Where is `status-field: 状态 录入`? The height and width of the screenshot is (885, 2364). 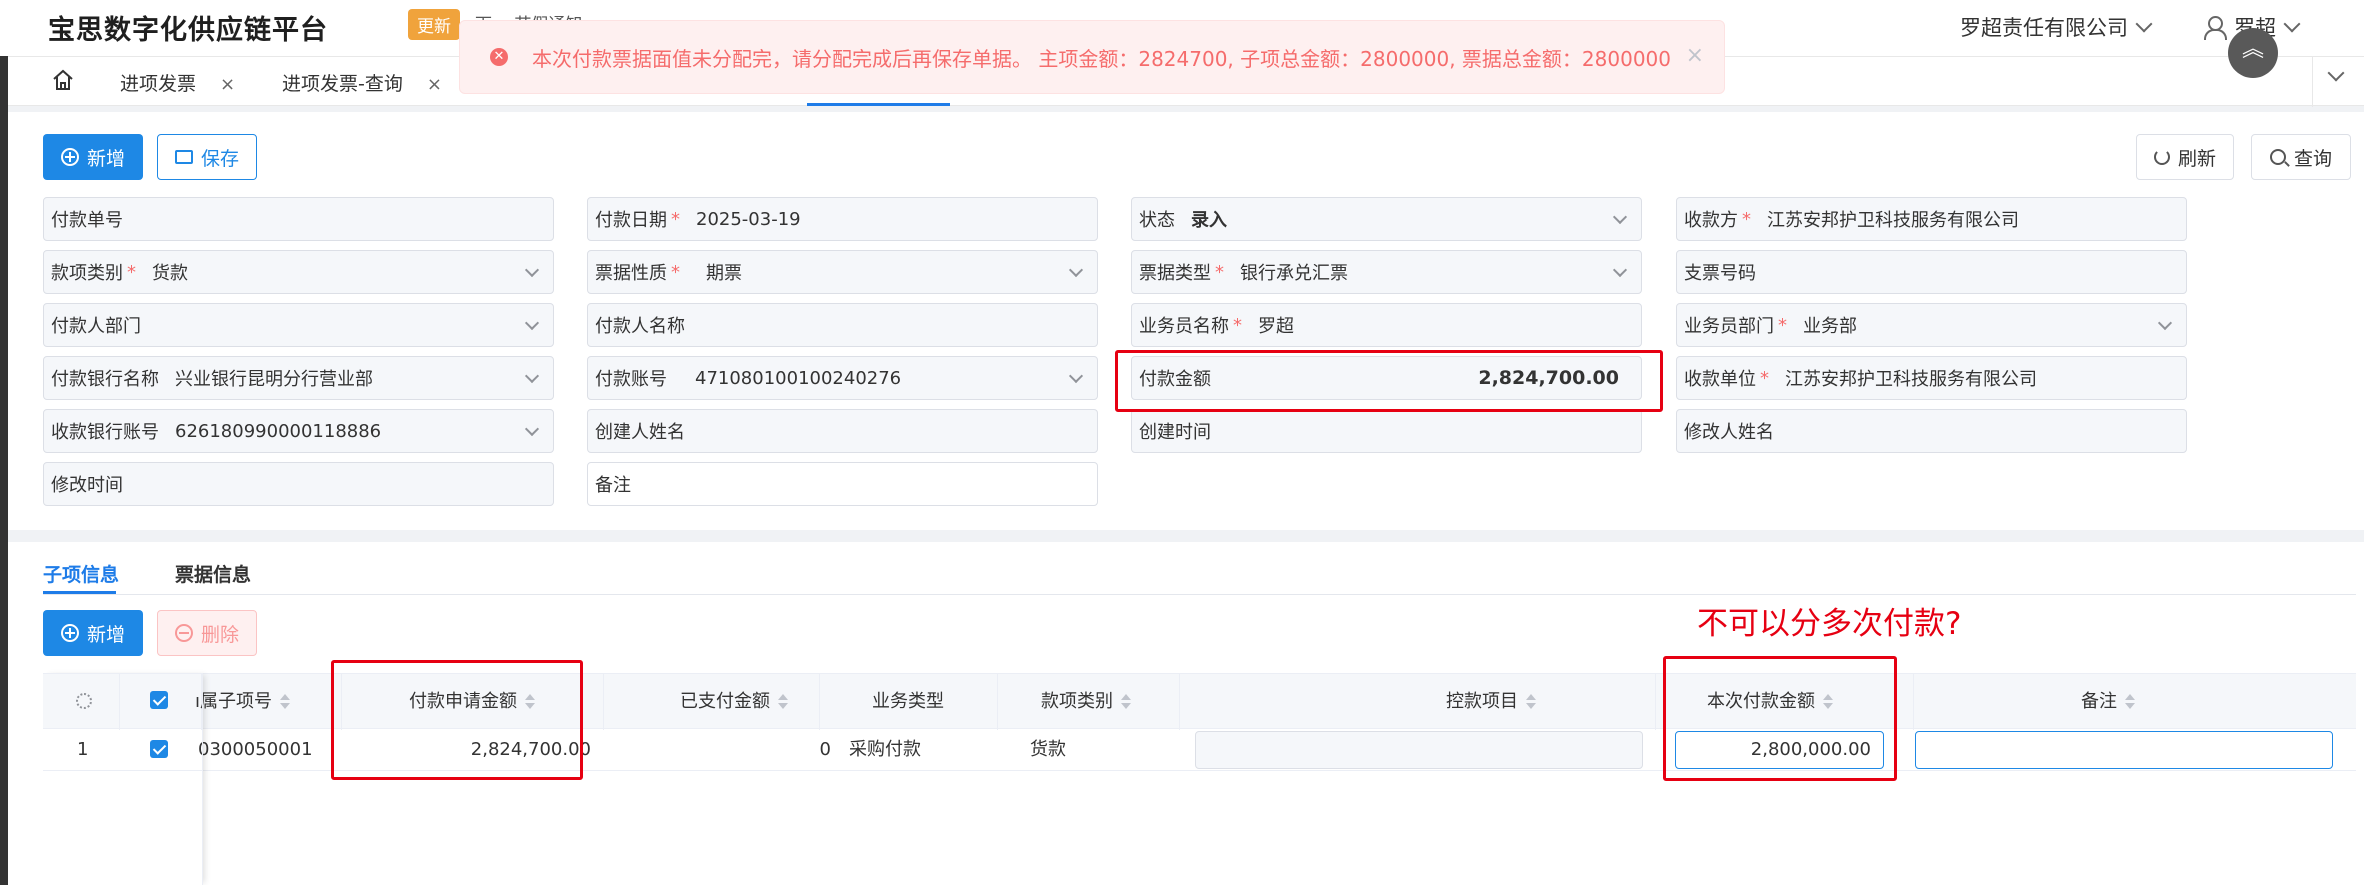 status-field: 状态 录入 is located at coordinates (1386, 219).